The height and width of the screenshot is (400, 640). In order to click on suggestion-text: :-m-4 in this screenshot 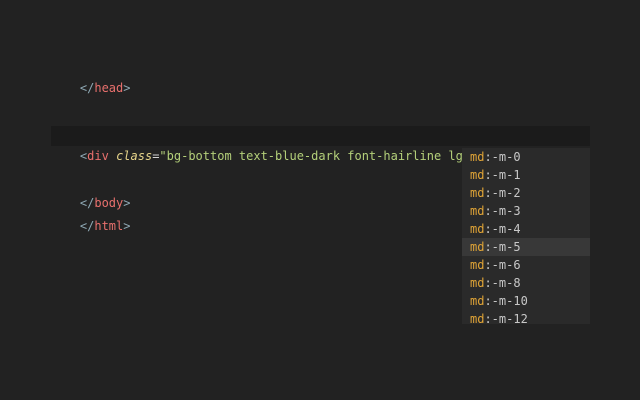, I will do `click(502, 229)`.